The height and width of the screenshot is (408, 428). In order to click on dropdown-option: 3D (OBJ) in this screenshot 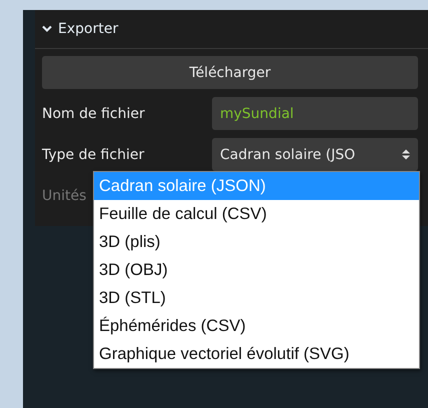, I will do `click(256, 270)`.